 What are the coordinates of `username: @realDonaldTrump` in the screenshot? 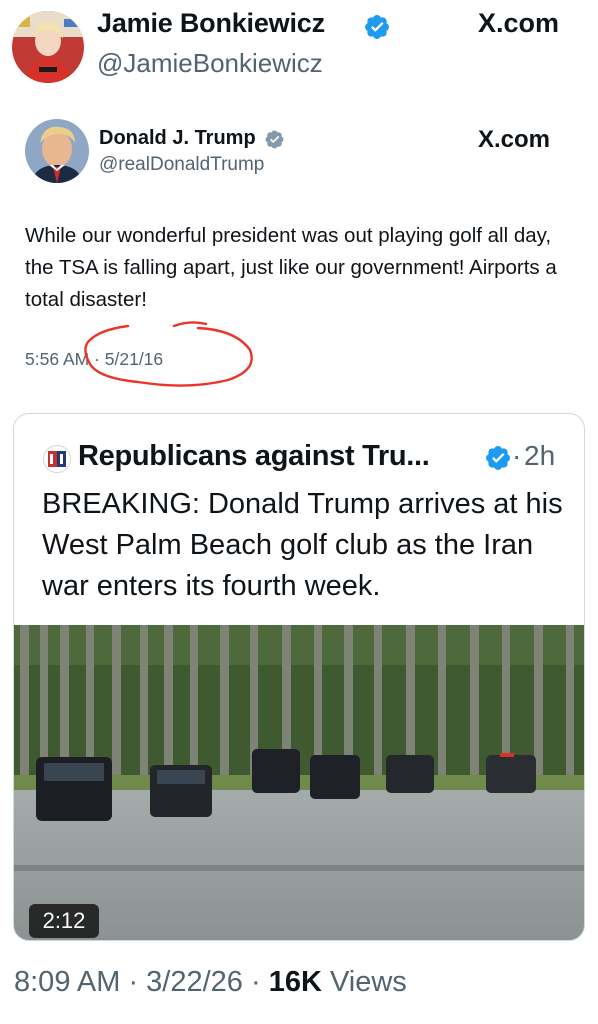 It's located at (181, 165).